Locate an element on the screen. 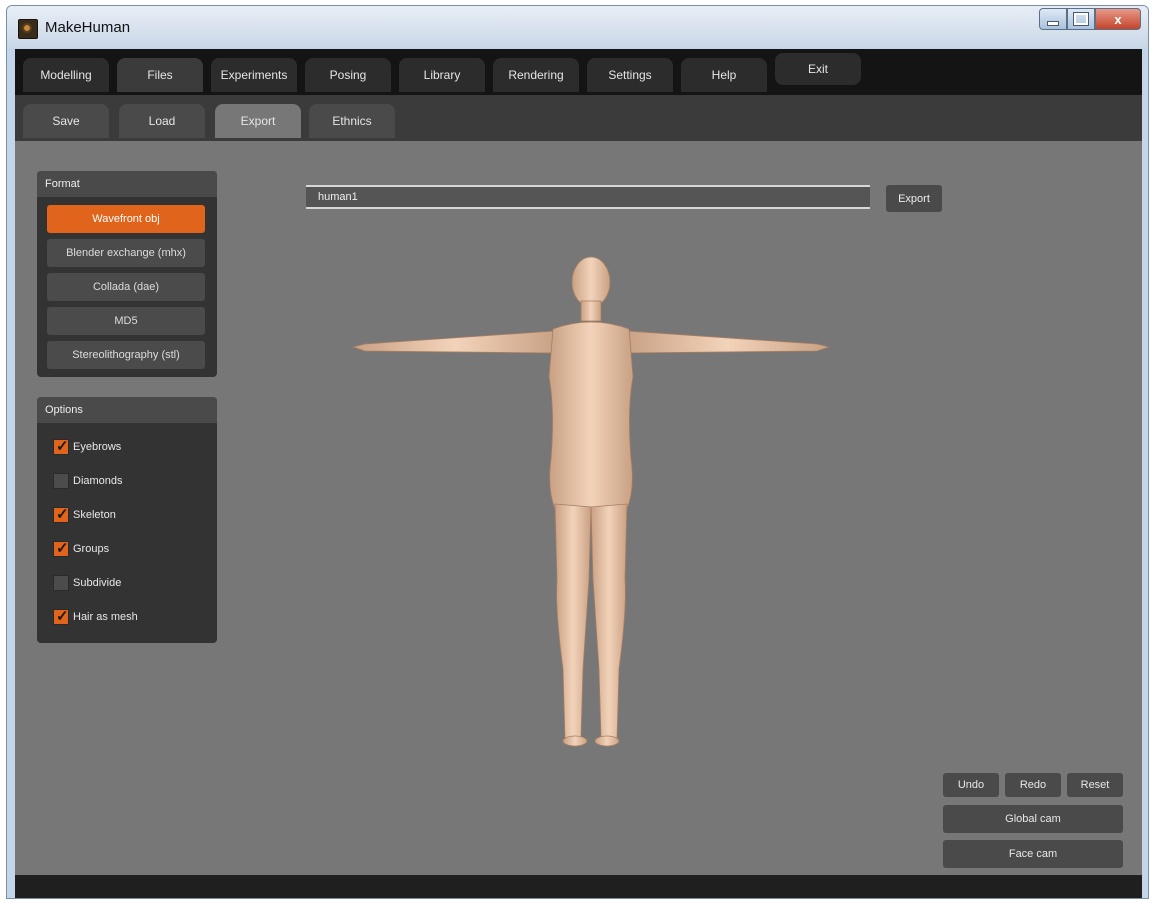  makehuman-logo-icon is located at coordinates (28, 29).